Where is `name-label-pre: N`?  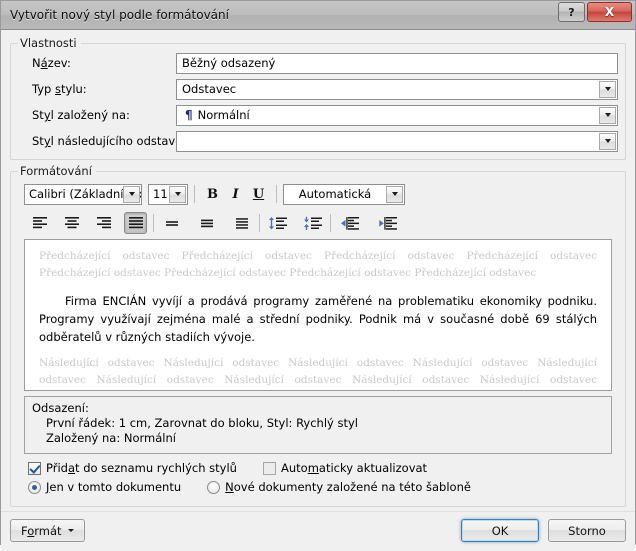 name-label-pre: N is located at coordinates (36, 63).